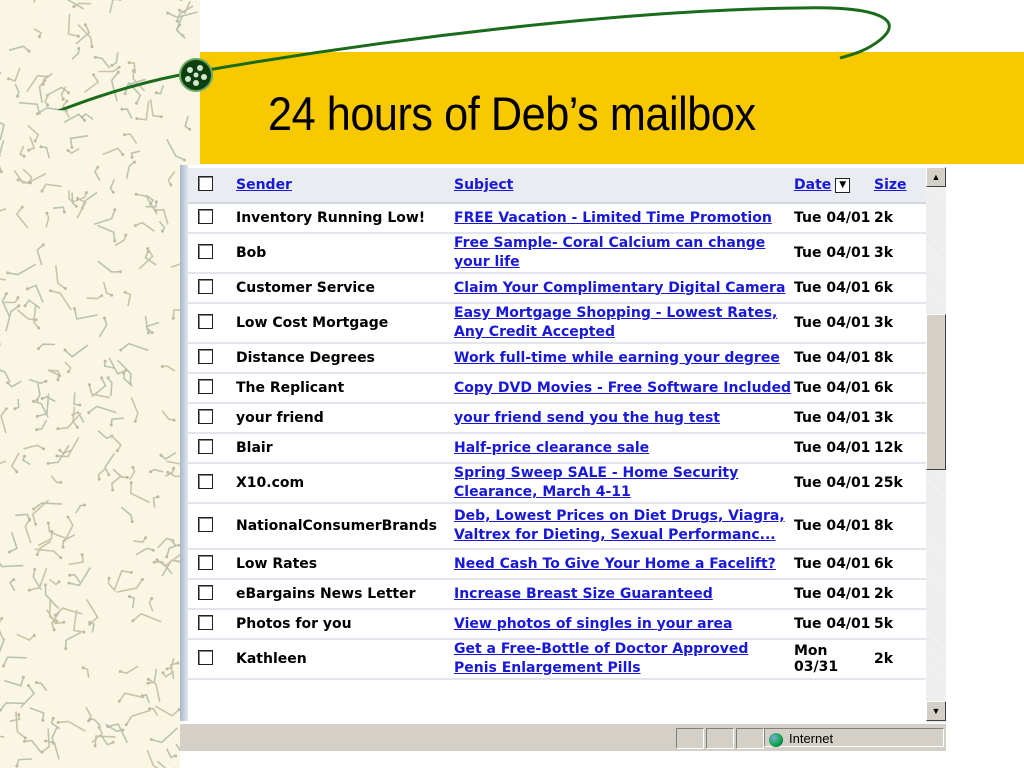 The height and width of the screenshot is (768, 1024). What do you see at coordinates (264, 185) in the screenshot?
I see `sender-column-header: Sender` at bounding box center [264, 185].